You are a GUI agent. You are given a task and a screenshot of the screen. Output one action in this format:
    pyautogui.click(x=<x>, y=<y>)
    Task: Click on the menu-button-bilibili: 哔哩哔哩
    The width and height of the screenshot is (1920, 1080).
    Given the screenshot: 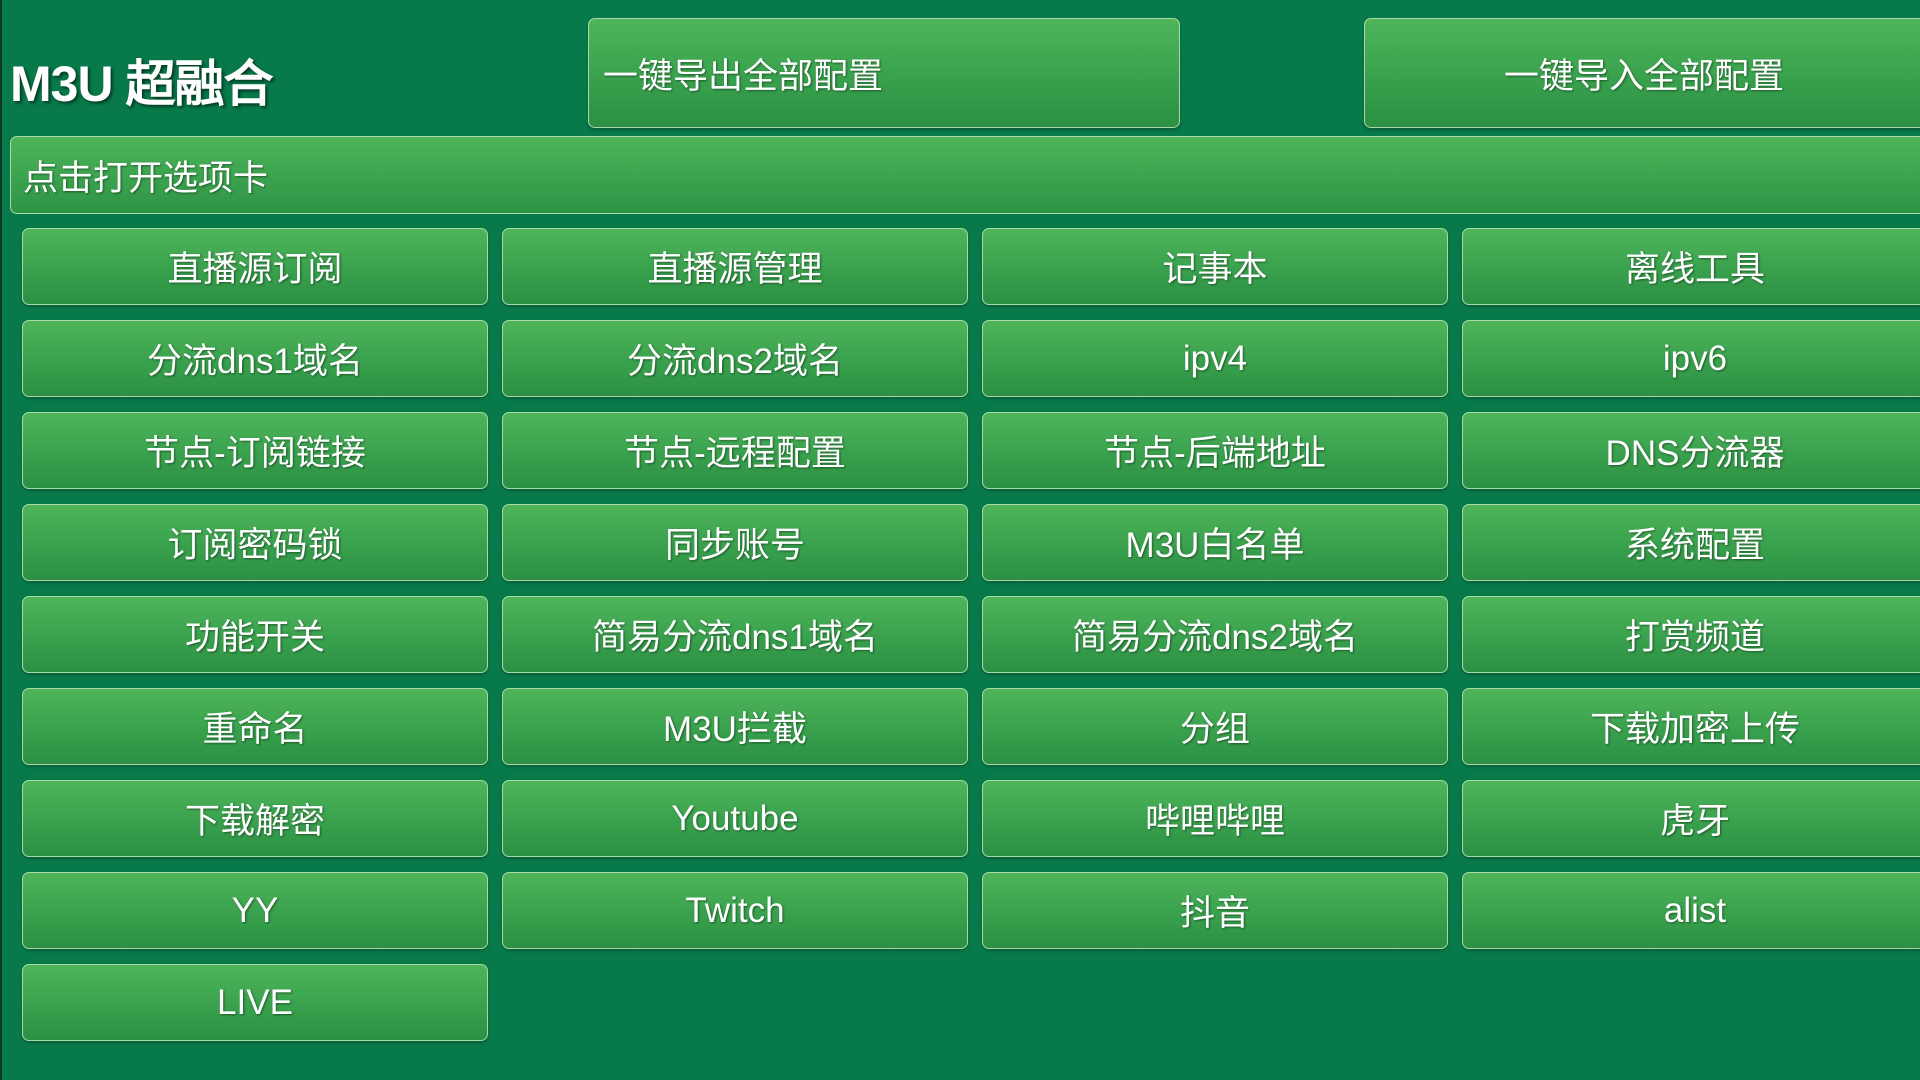 What is the action you would take?
    pyautogui.click(x=1215, y=818)
    